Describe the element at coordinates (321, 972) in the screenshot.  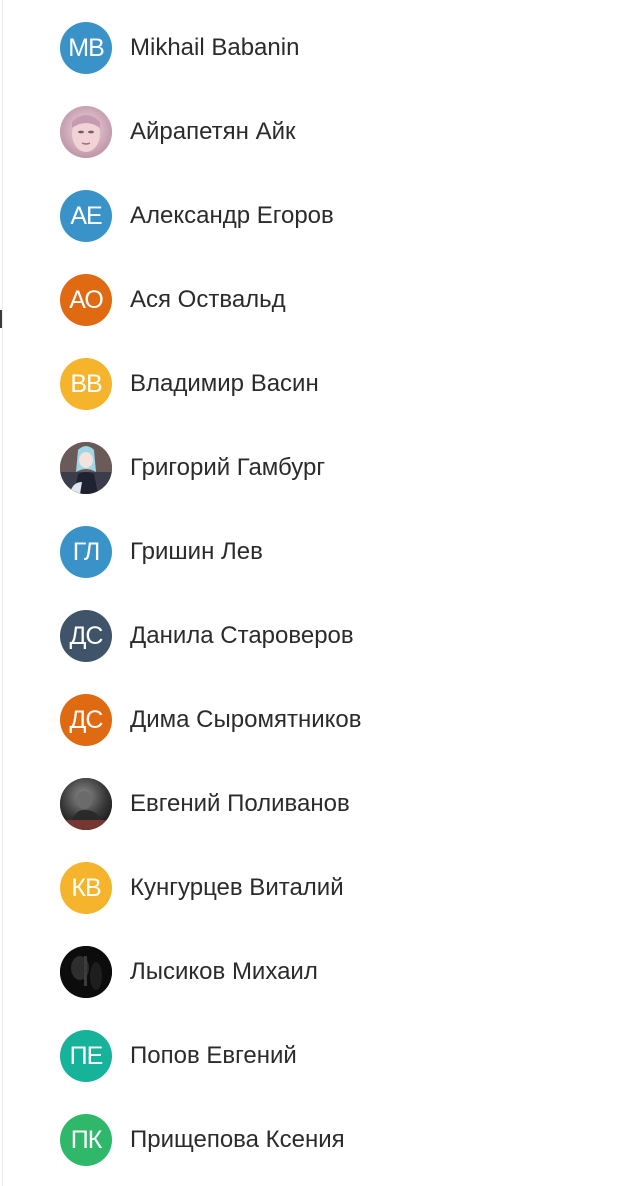
I see `contact-item: Лысиков Михаил` at that location.